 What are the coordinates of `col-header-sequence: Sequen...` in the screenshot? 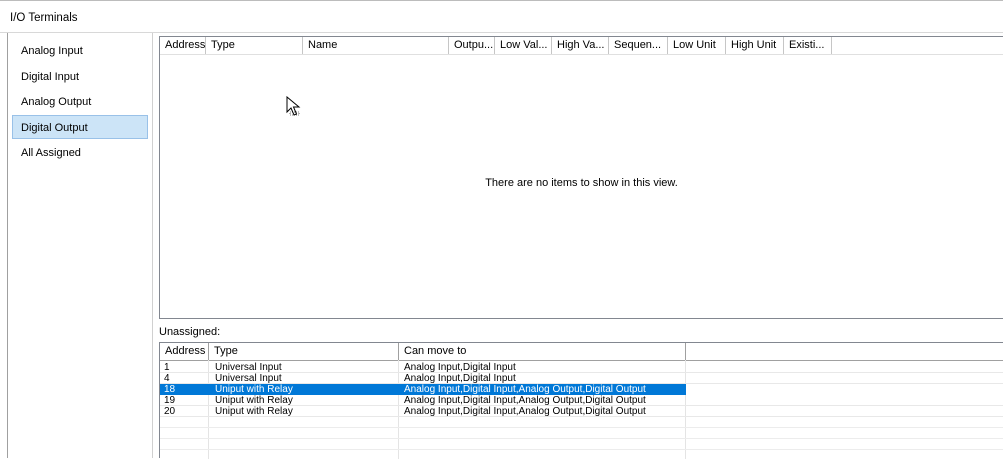 It's located at (638, 45).